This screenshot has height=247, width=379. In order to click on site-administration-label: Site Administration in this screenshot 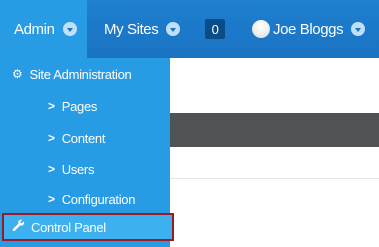, I will do `click(80, 74)`.